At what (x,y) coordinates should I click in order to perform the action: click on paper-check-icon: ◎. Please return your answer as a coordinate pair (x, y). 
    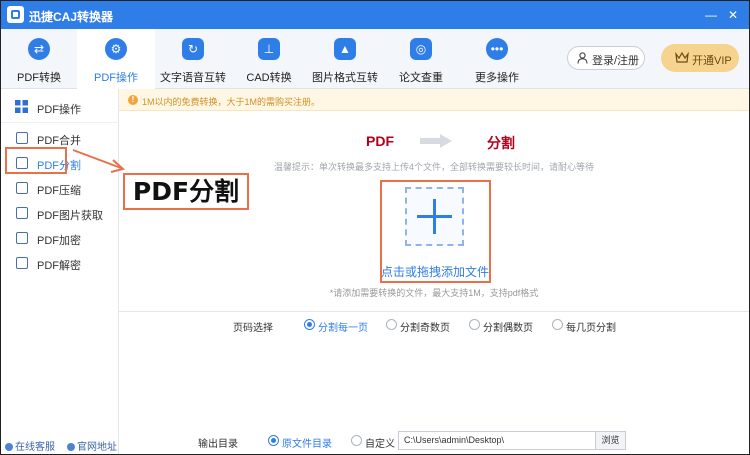
    Looking at the image, I should click on (421, 49).